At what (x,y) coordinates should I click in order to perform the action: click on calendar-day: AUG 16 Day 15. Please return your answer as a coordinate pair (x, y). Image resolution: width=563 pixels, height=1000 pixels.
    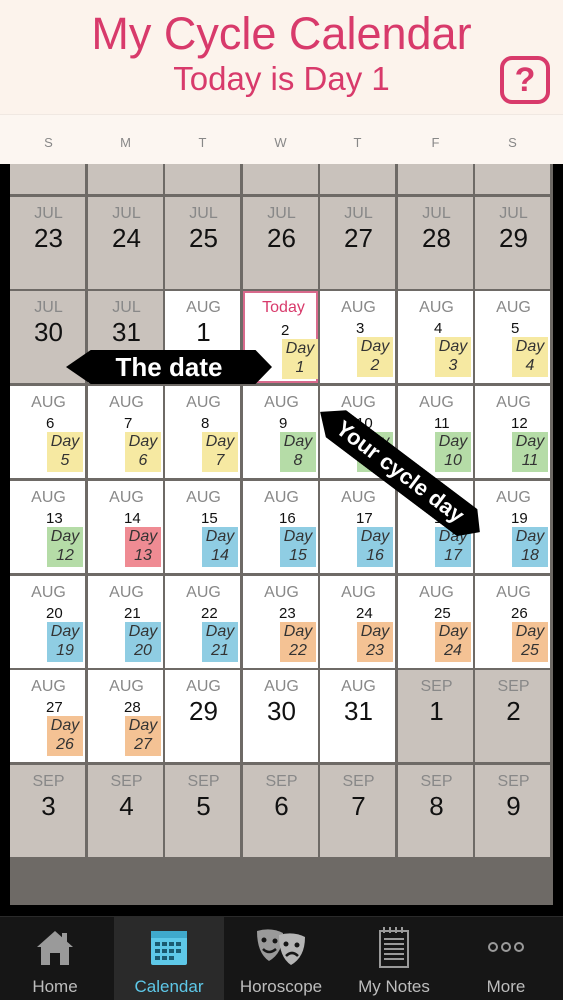
    Looking at the image, I should click on (280, 527).